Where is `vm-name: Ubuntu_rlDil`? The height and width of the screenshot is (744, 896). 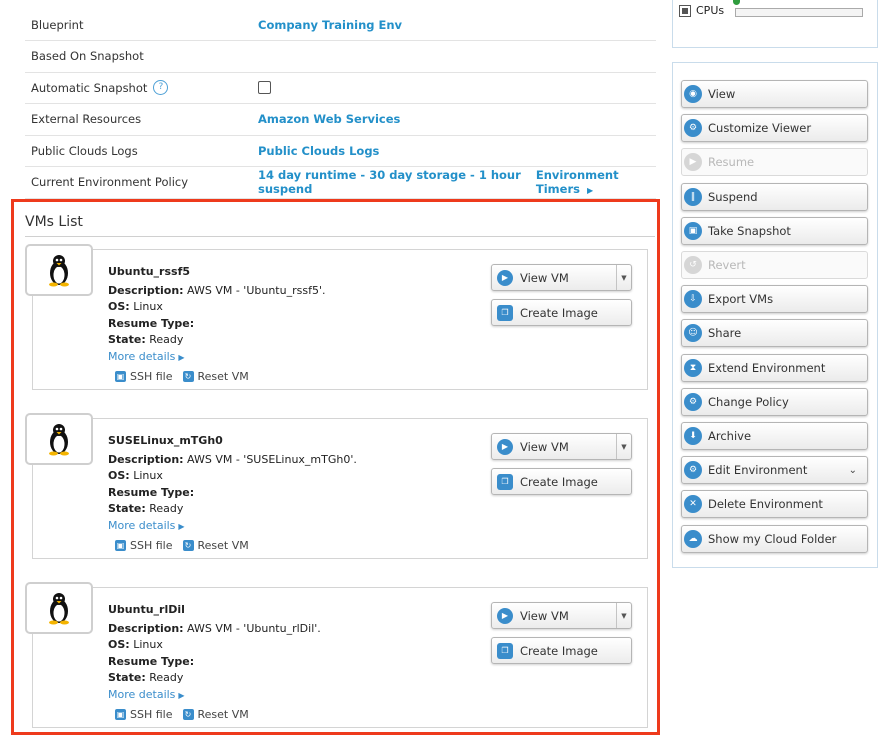 vm-name: Ubuntu_rlDil is located at coordinates (146, 609).